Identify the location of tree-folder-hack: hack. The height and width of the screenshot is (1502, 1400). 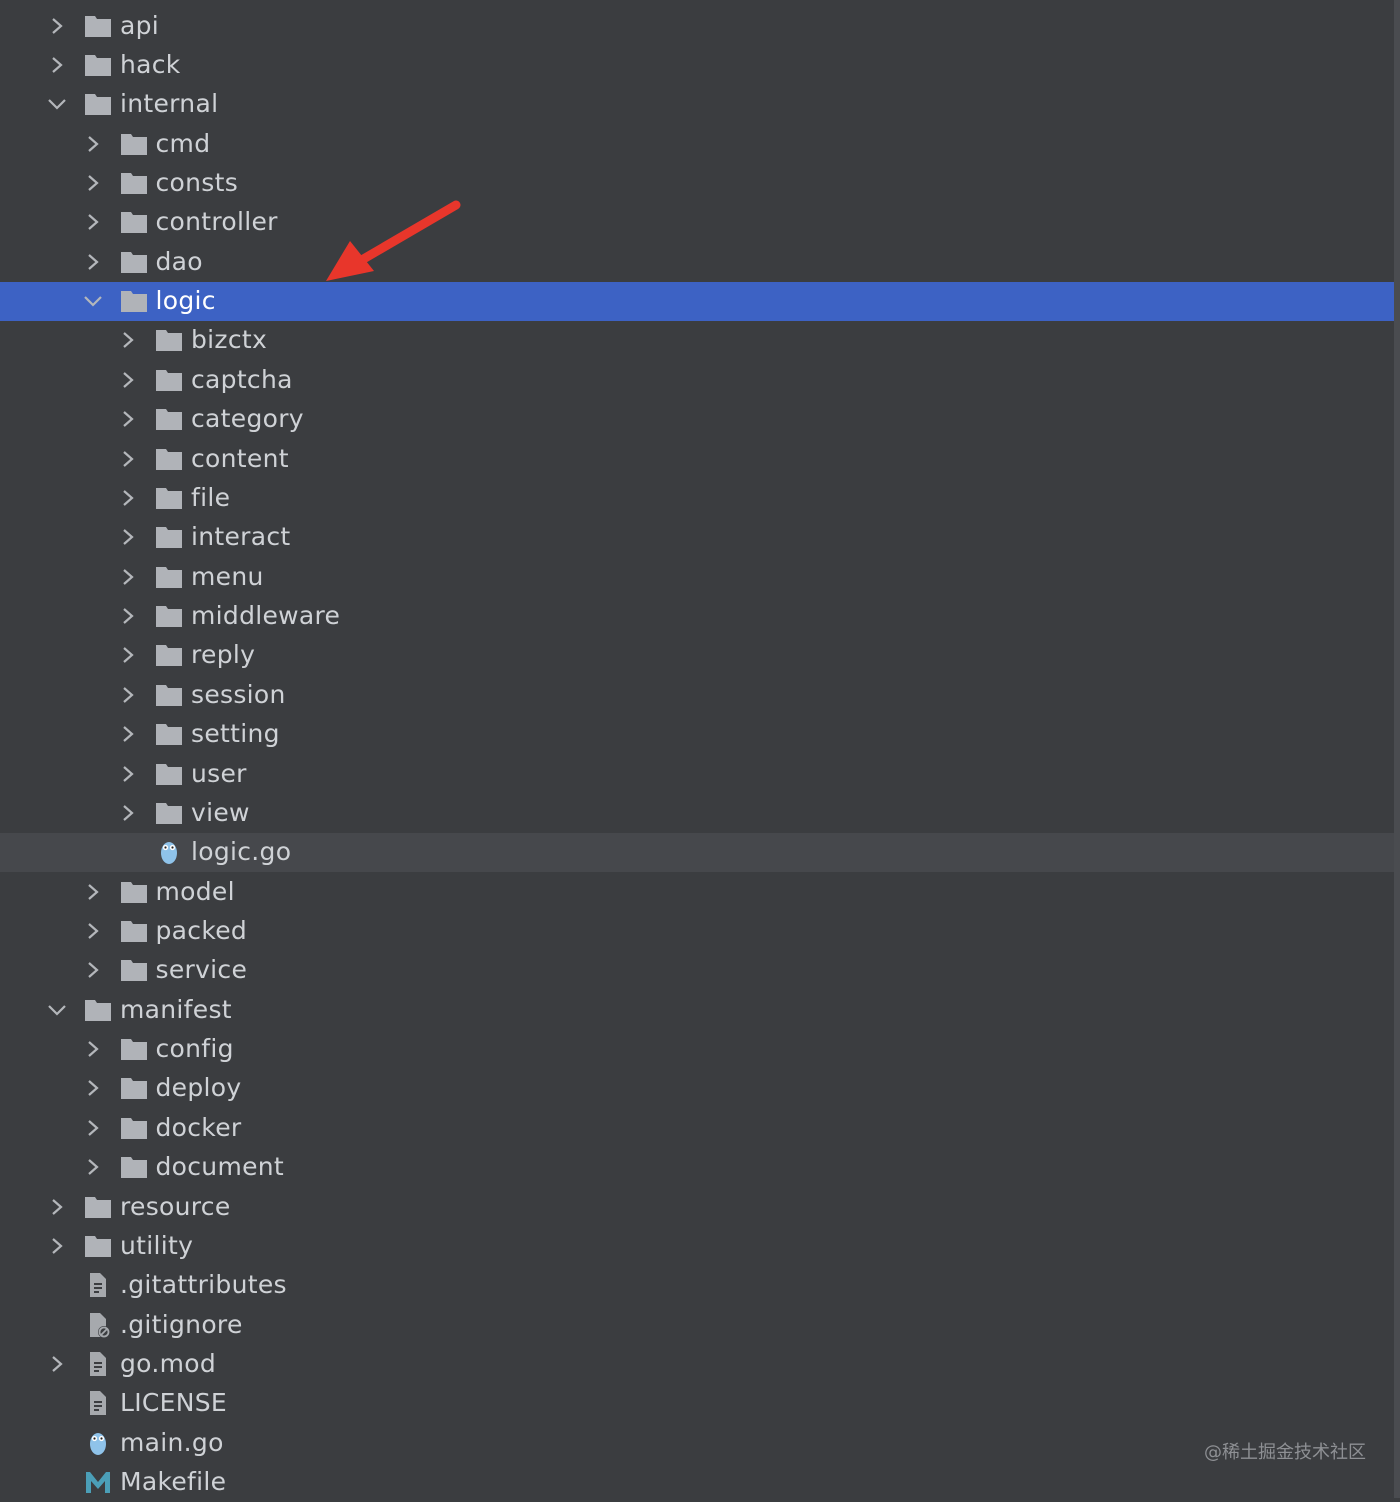
(697, 65).